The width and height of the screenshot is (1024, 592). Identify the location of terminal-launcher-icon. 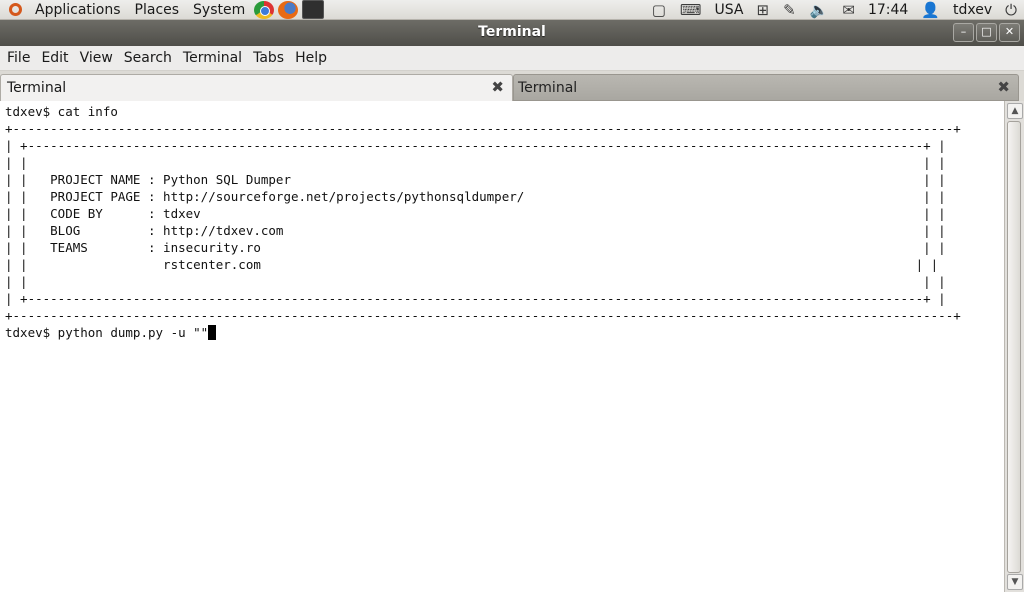
(313, 9).